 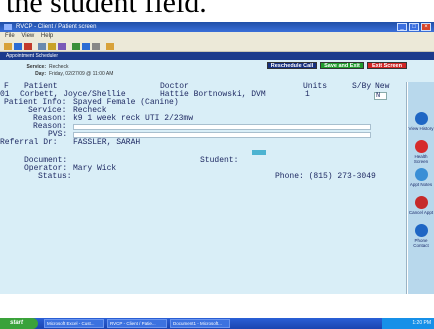 I want to click on operator-value: Mary Wick, so click(x=95, y=168).